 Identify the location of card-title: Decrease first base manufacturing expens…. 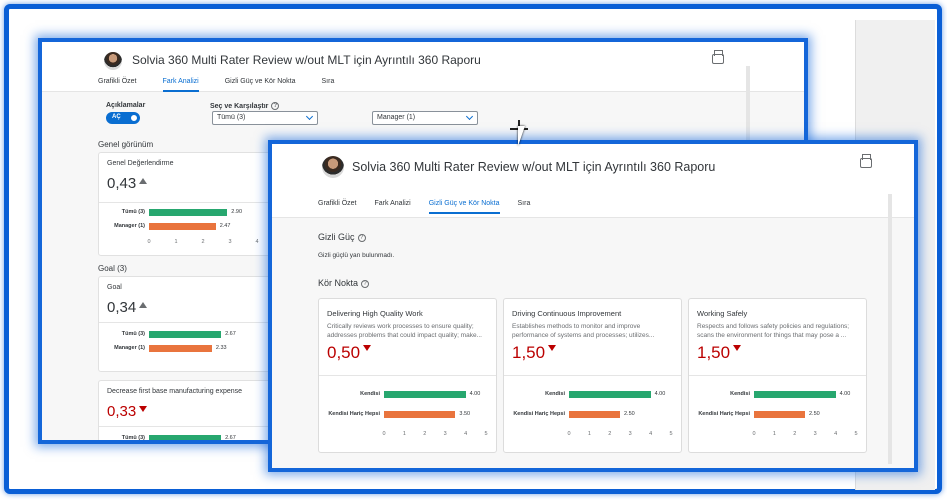
(175, 391).